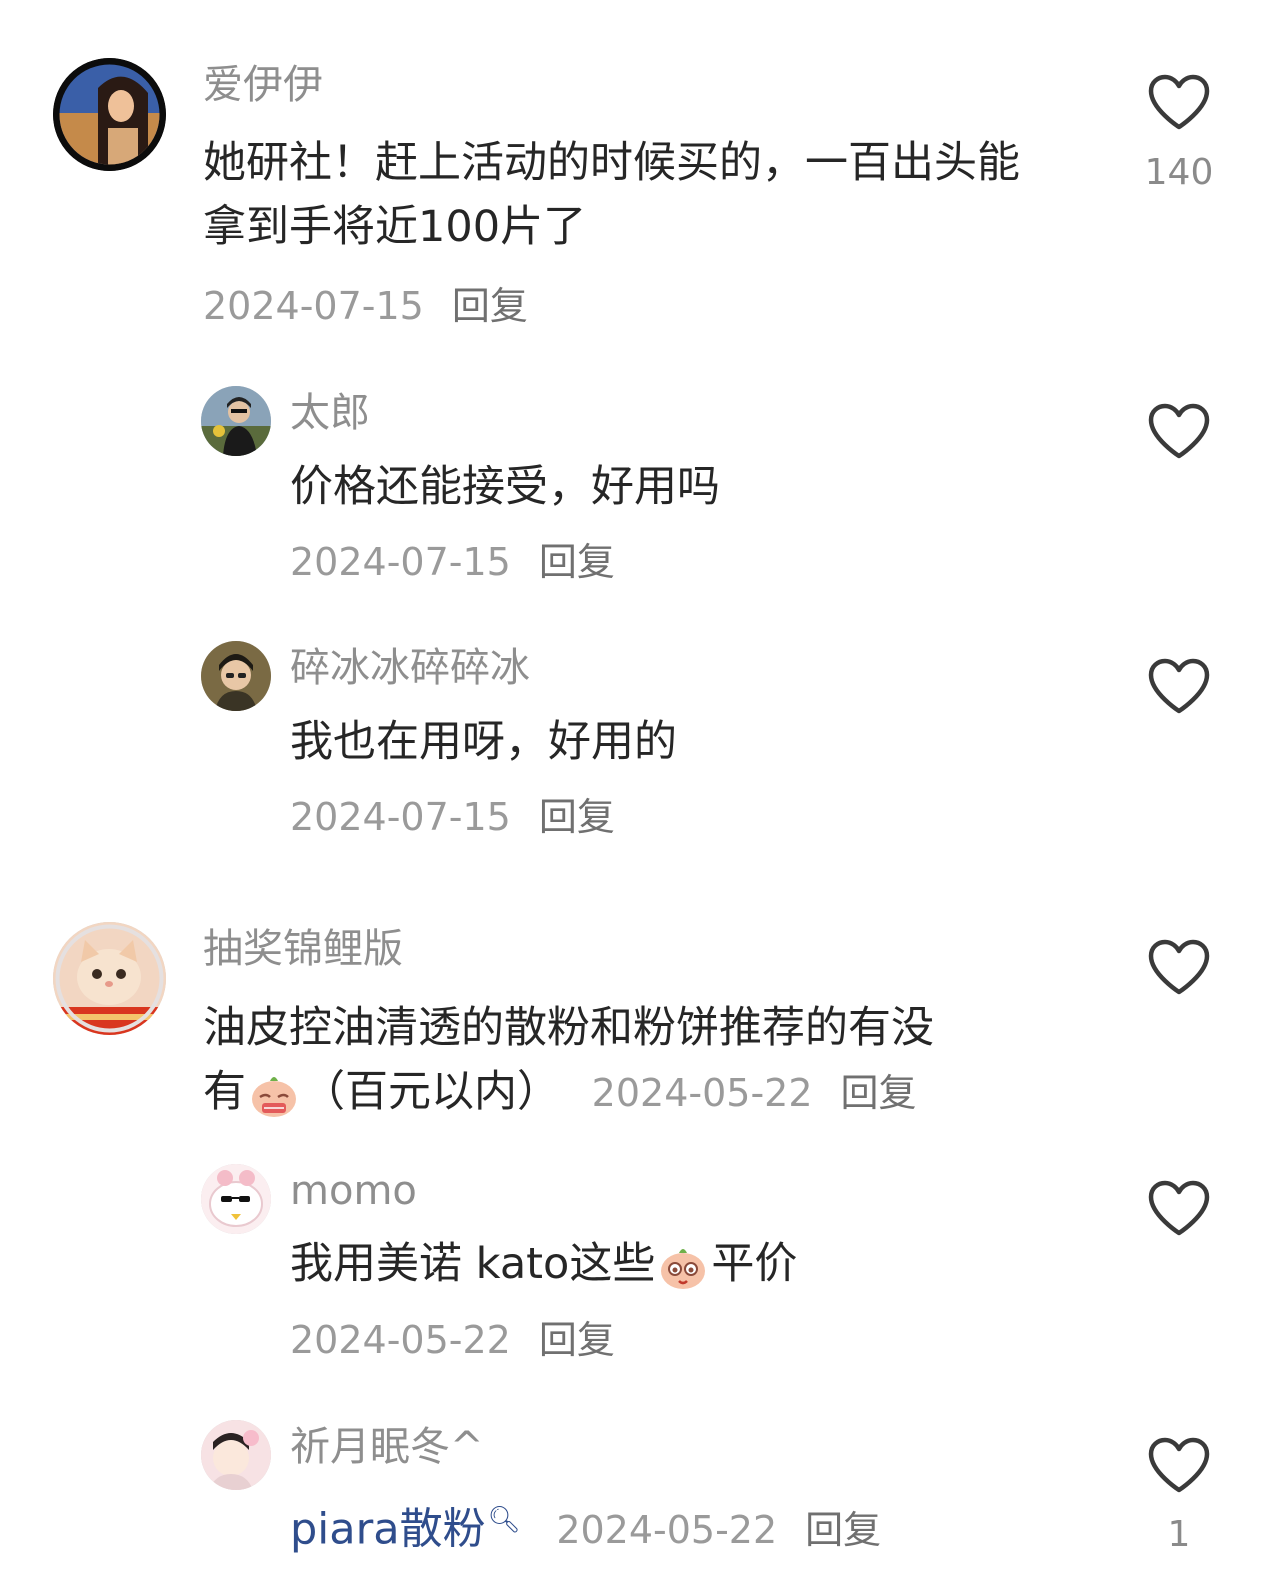  I want to click on comment-text-segment: 平价, so click(754, 1264).